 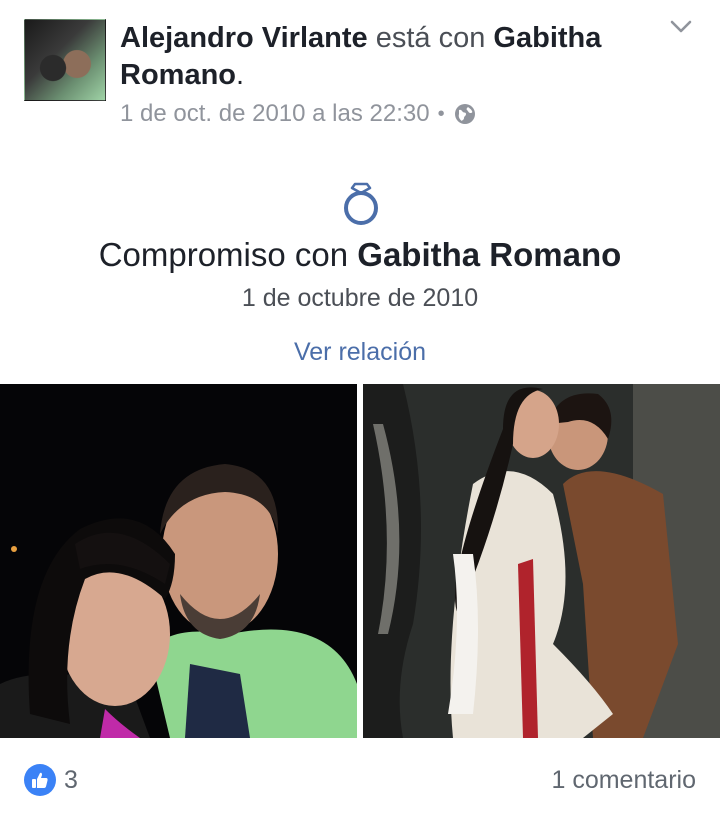 I want to click on life-event-title: Compromiso con Gabitha Romano, so click(x=360, y=255).